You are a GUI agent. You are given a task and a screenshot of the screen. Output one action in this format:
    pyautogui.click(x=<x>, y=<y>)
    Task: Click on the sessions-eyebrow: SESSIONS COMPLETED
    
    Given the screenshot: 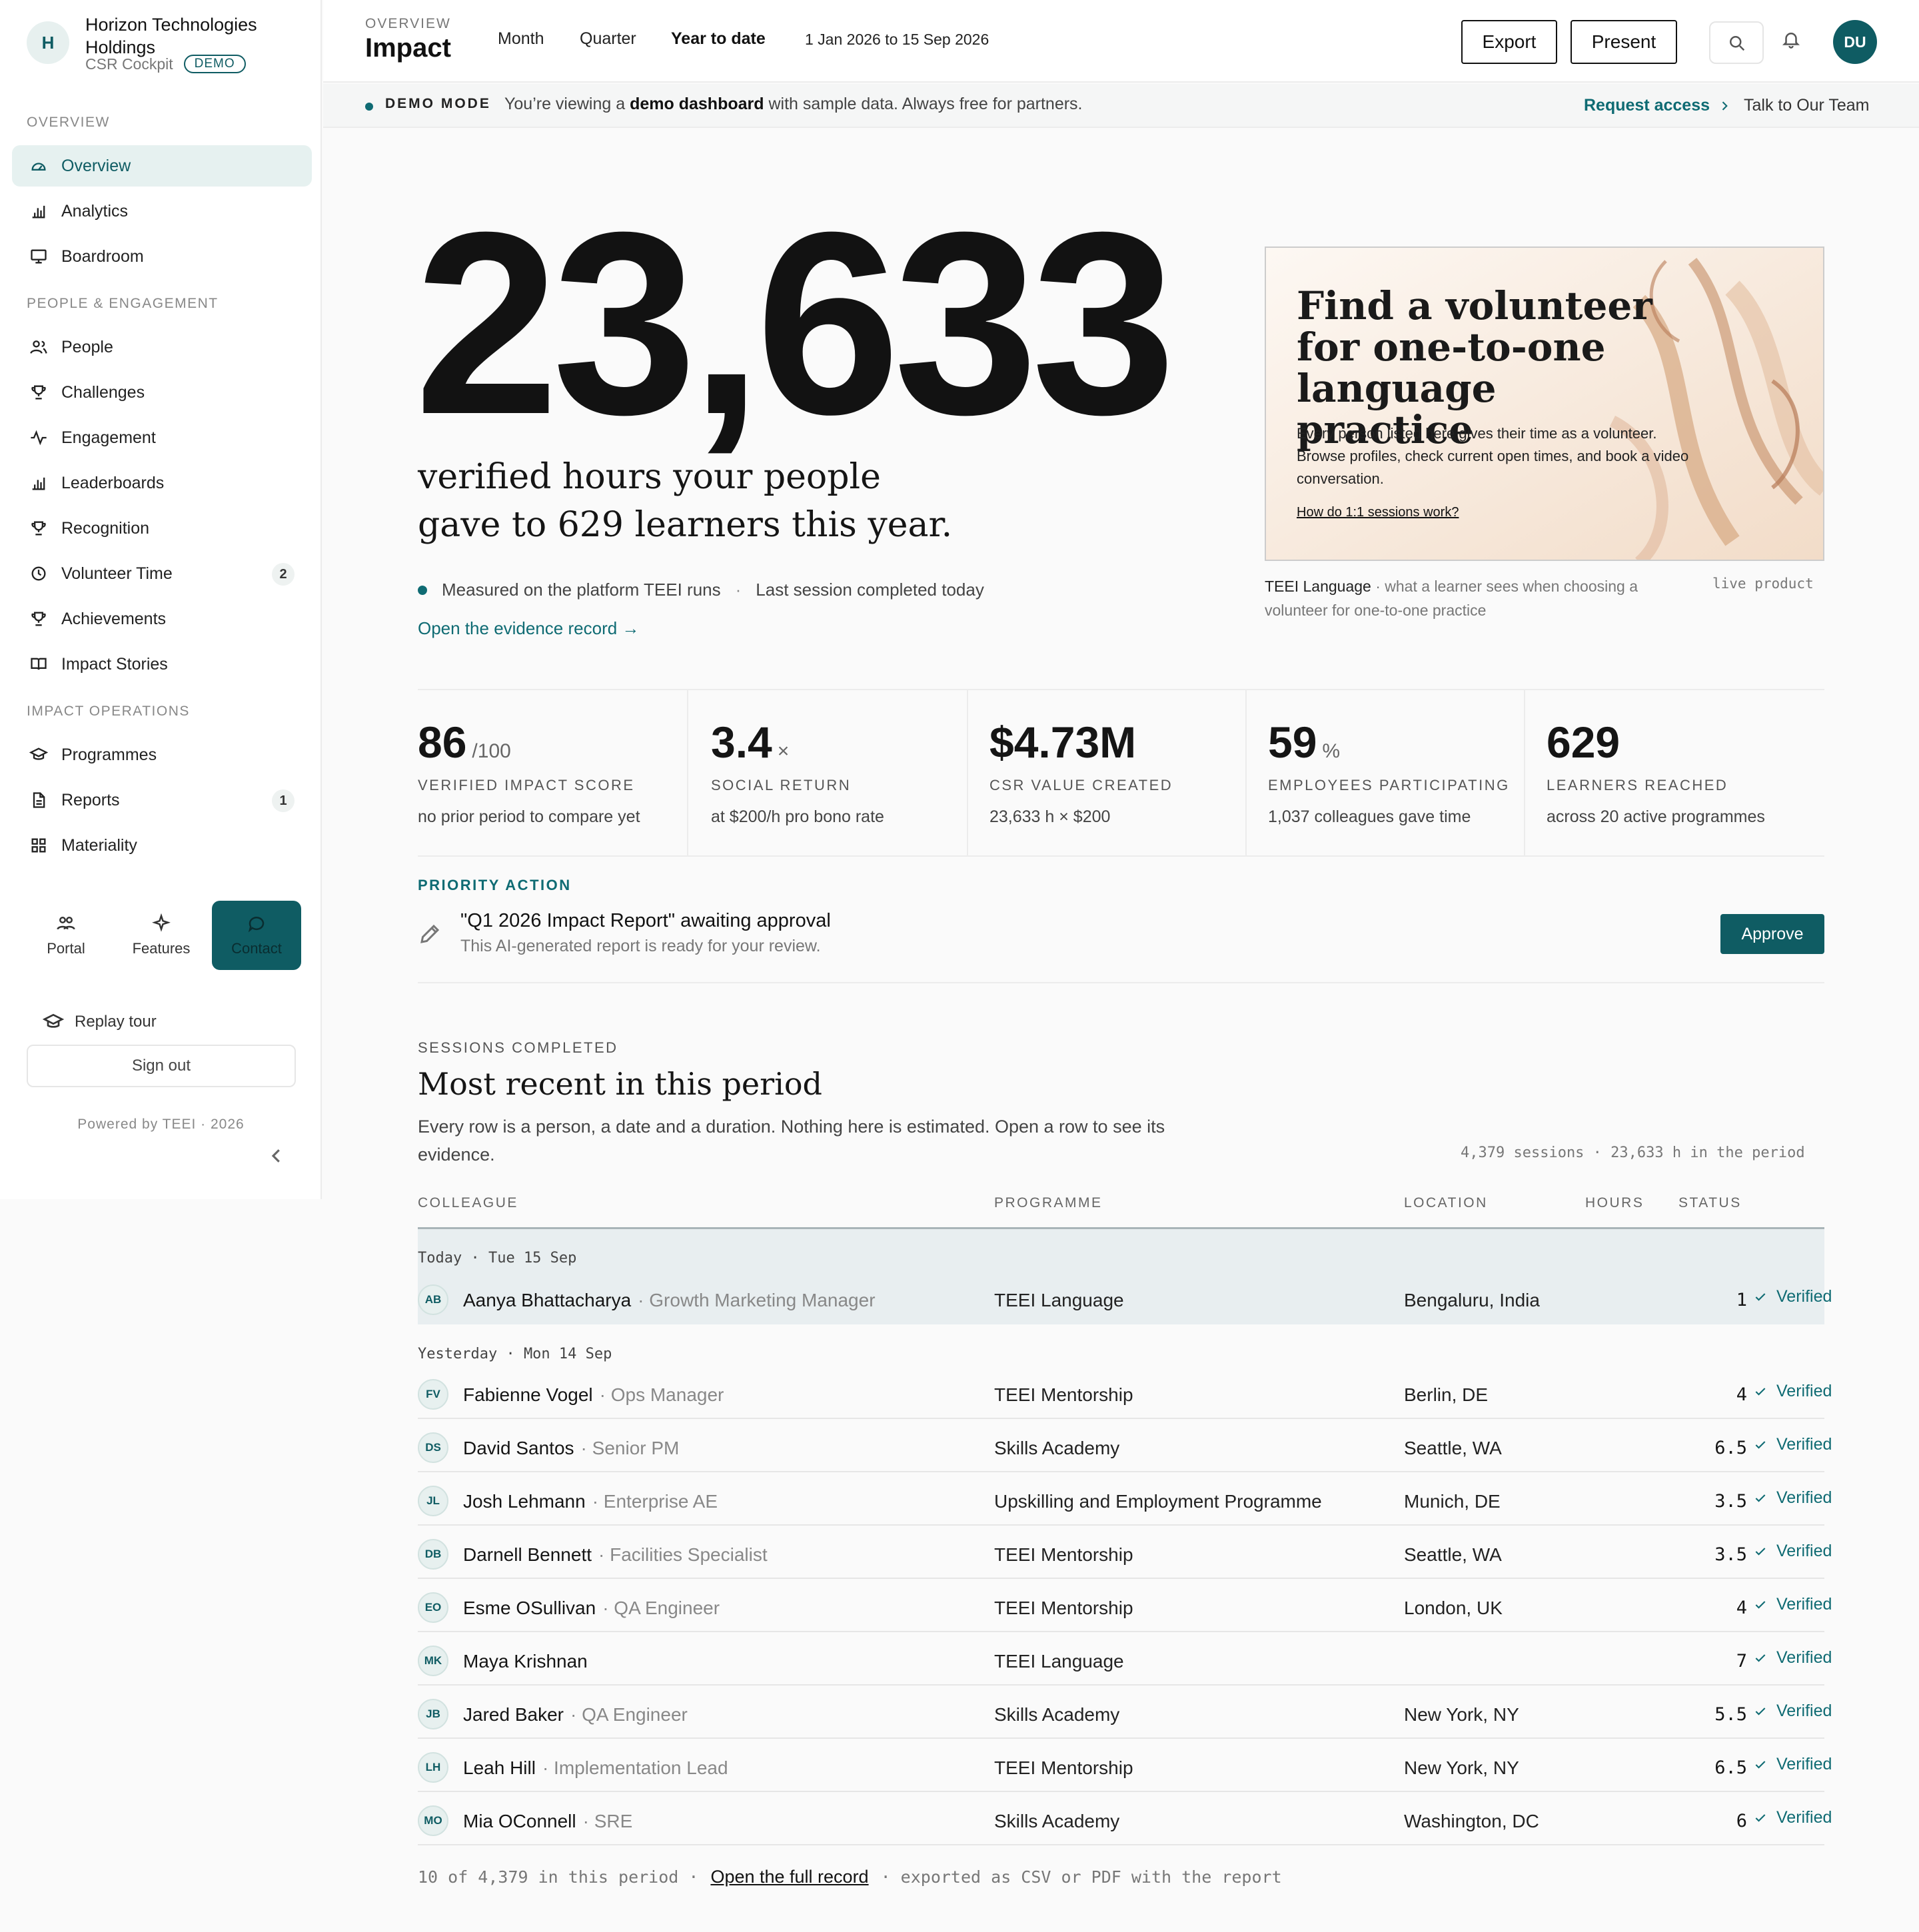 What is the action you would take?
    pyautogui.click(x=518, y=1047)
    